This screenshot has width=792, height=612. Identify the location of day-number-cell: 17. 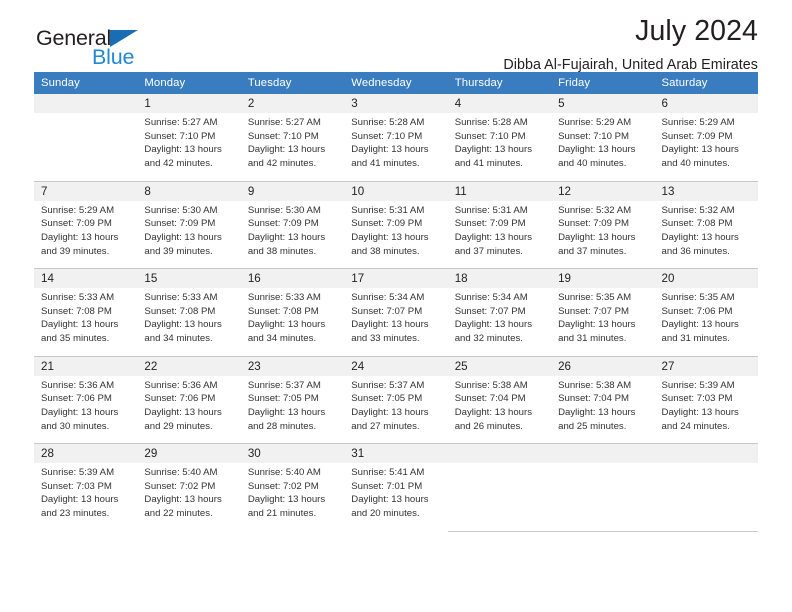
(396, 278).